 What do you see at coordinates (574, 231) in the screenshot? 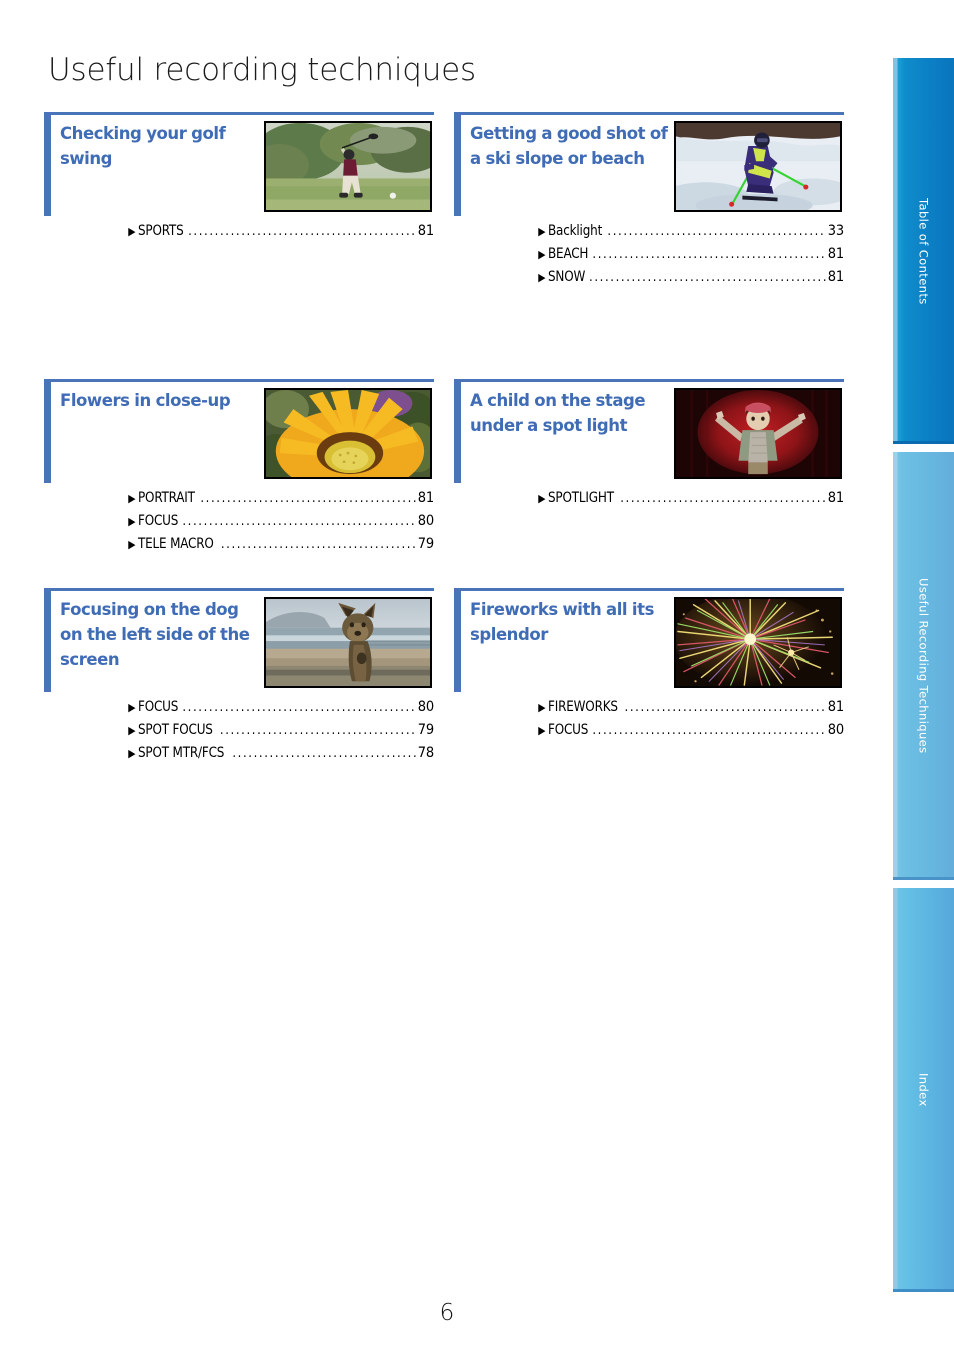
I see `entry-label: Backlight` at bounding box center [574, 231].